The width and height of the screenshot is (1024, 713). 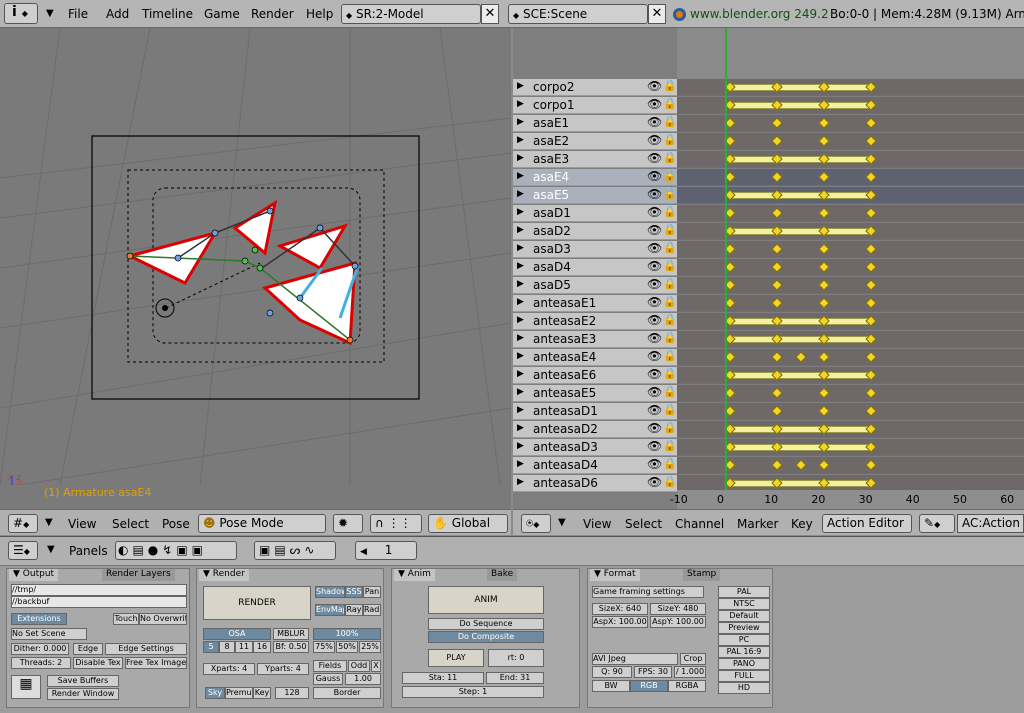 I want to click on time-ruler: -10 0 10 20 30 40 50 60, so click(x=847, y=500).